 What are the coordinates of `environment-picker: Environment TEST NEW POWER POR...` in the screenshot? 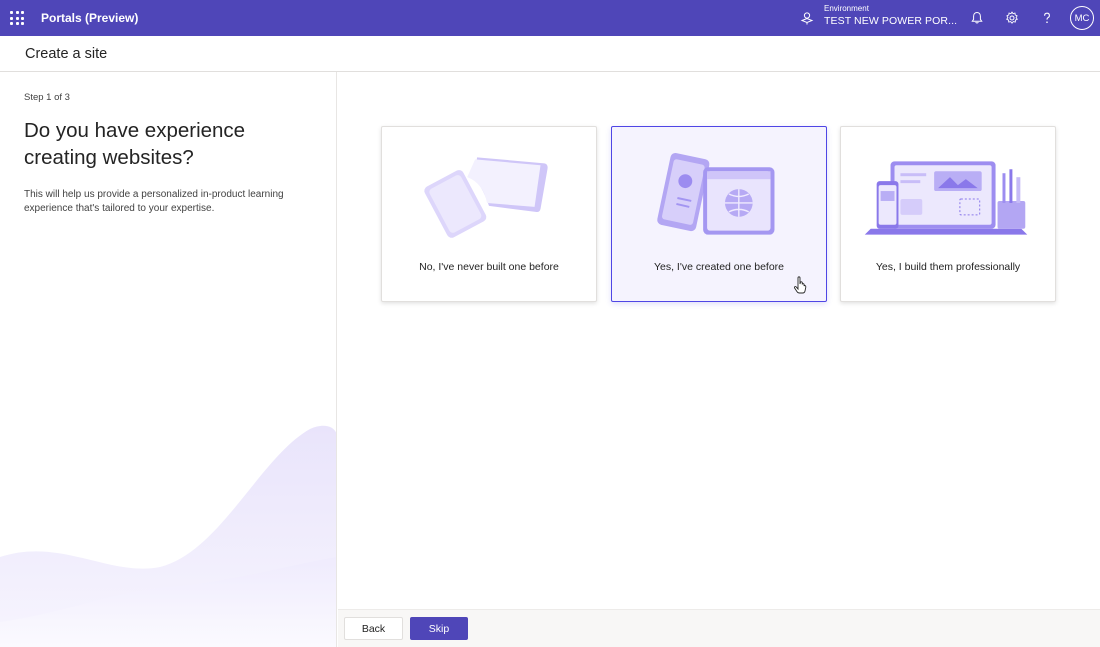 It's located at (890, 16).